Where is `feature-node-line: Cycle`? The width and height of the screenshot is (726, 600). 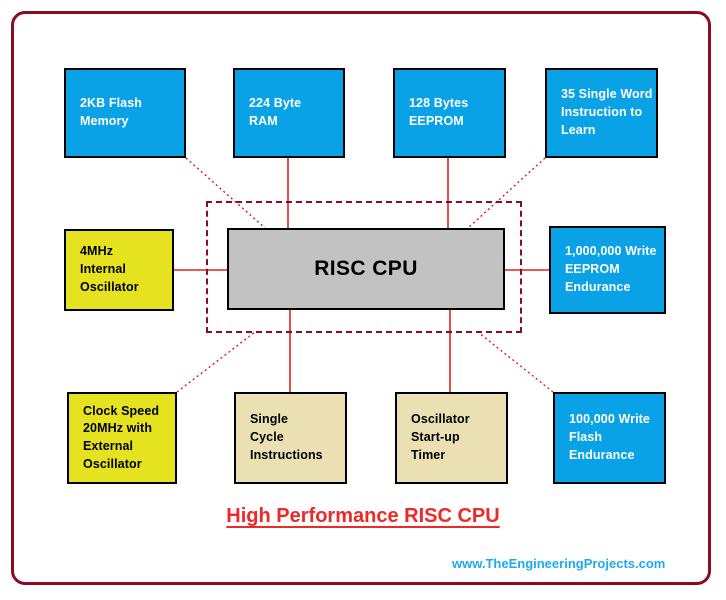
feature-node-line: Cycle is located at coordinates (267, 437).